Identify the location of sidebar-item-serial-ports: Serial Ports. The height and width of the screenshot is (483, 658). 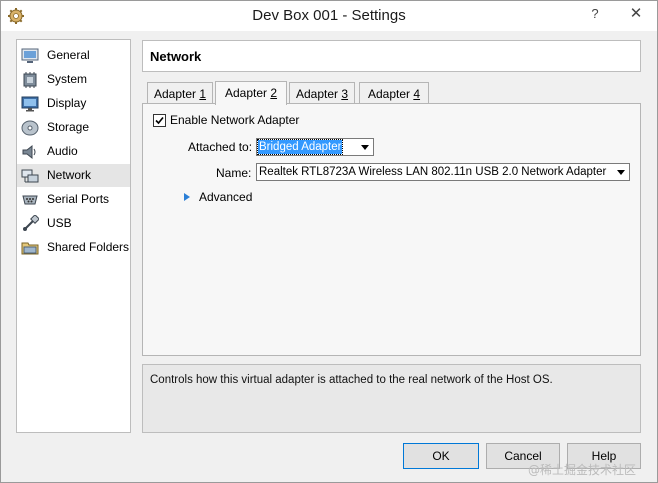
(73, 199).